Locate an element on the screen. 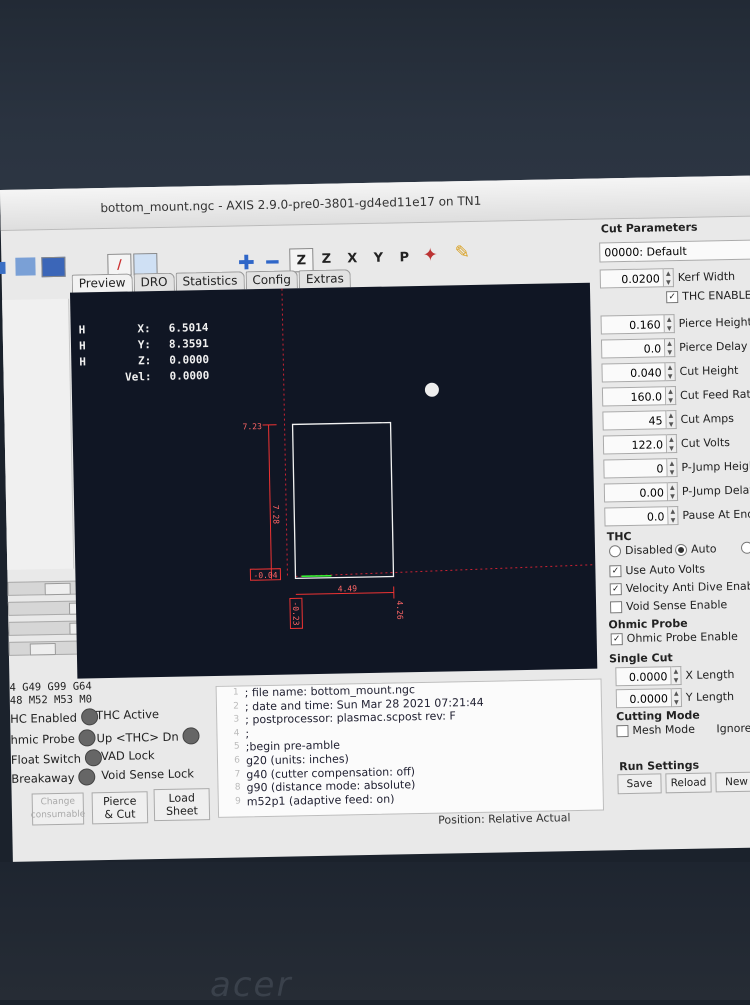 The width and height of the screenshot is (750, 1005). kerf-width-param: 0.0200 ▲▼ Kerf Width is located at coordinates (668, 277).